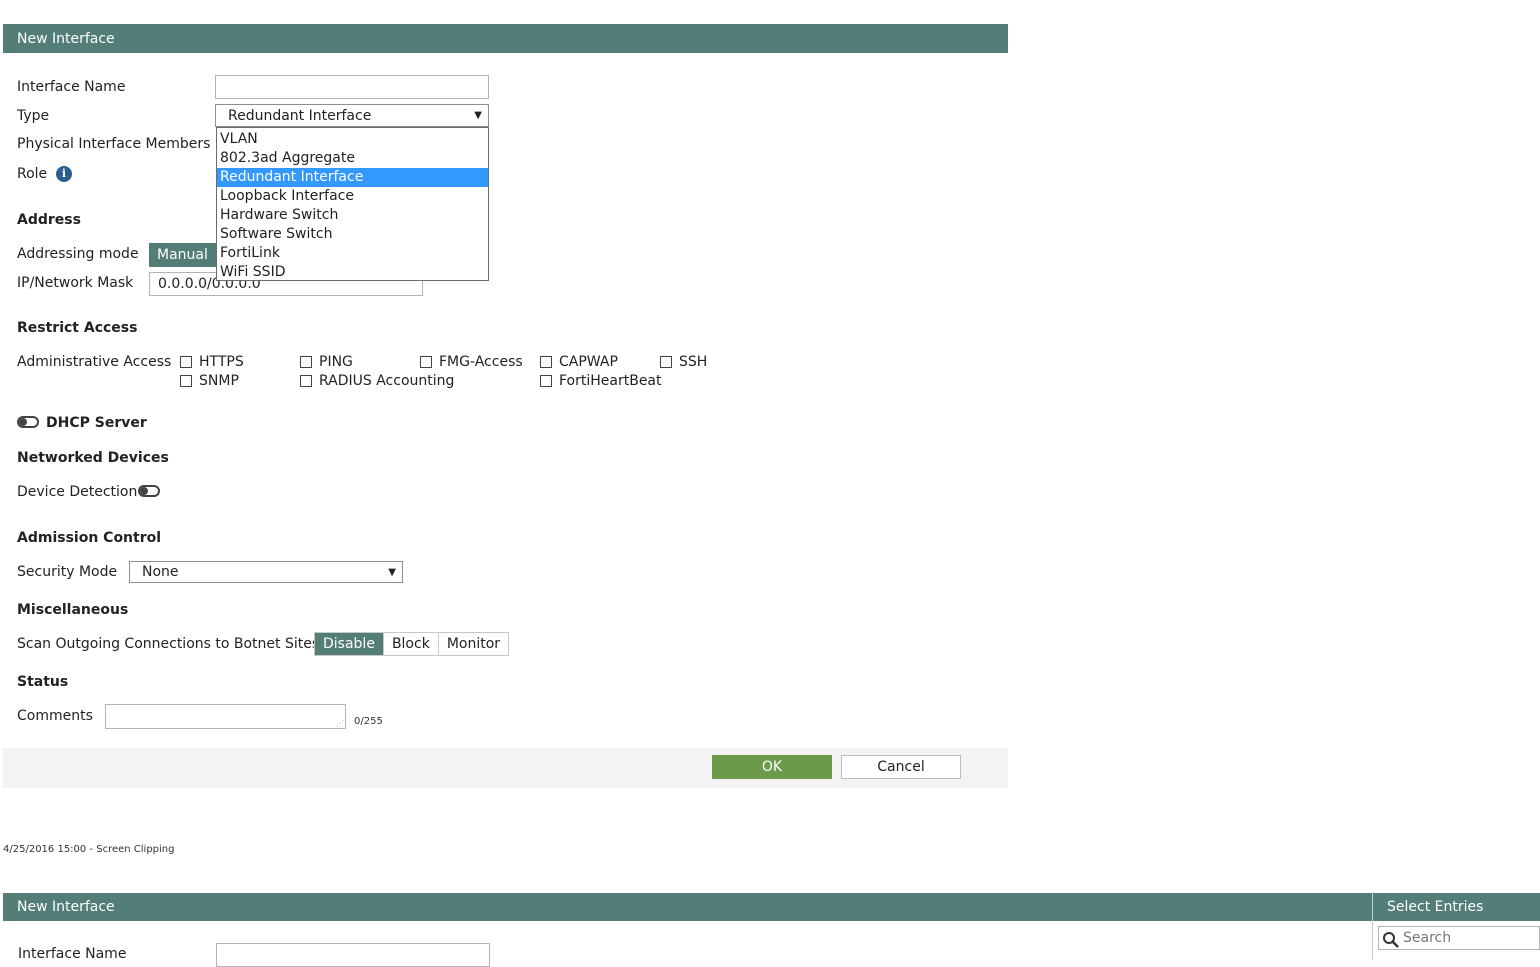  I want to click on physical-members-label: Physical Interface Members, so click(114, 144).